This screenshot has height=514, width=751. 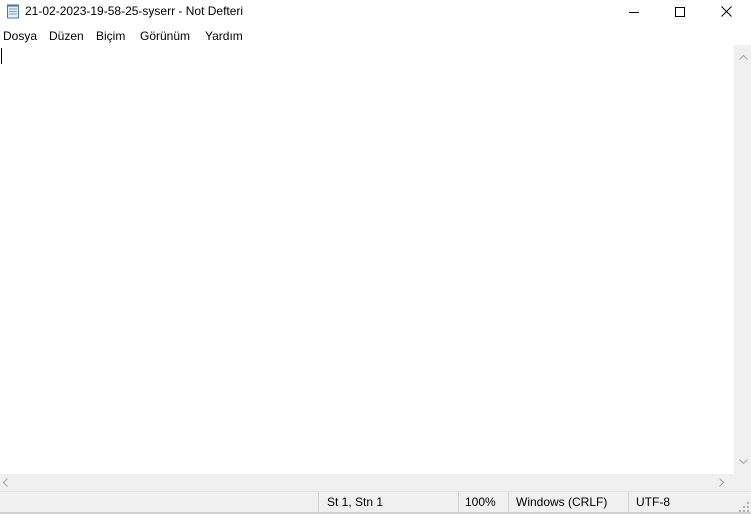 What do you see at coordinates (367, 482) in the screenshot?
I see `horizontal-scrollbar` at bounding box center [367, 482].